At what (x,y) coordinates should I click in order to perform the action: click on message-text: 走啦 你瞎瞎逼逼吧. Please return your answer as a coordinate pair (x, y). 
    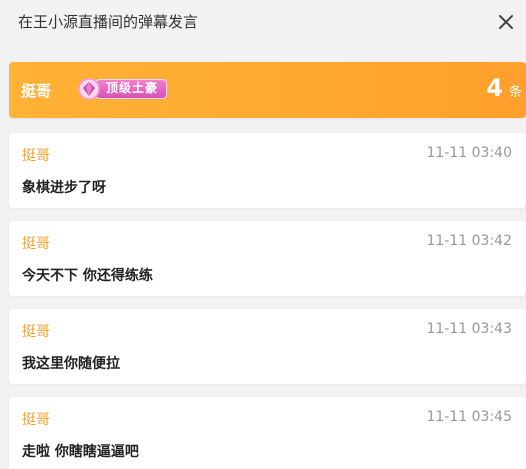
    Looking at the image, I should click on (80, 452).